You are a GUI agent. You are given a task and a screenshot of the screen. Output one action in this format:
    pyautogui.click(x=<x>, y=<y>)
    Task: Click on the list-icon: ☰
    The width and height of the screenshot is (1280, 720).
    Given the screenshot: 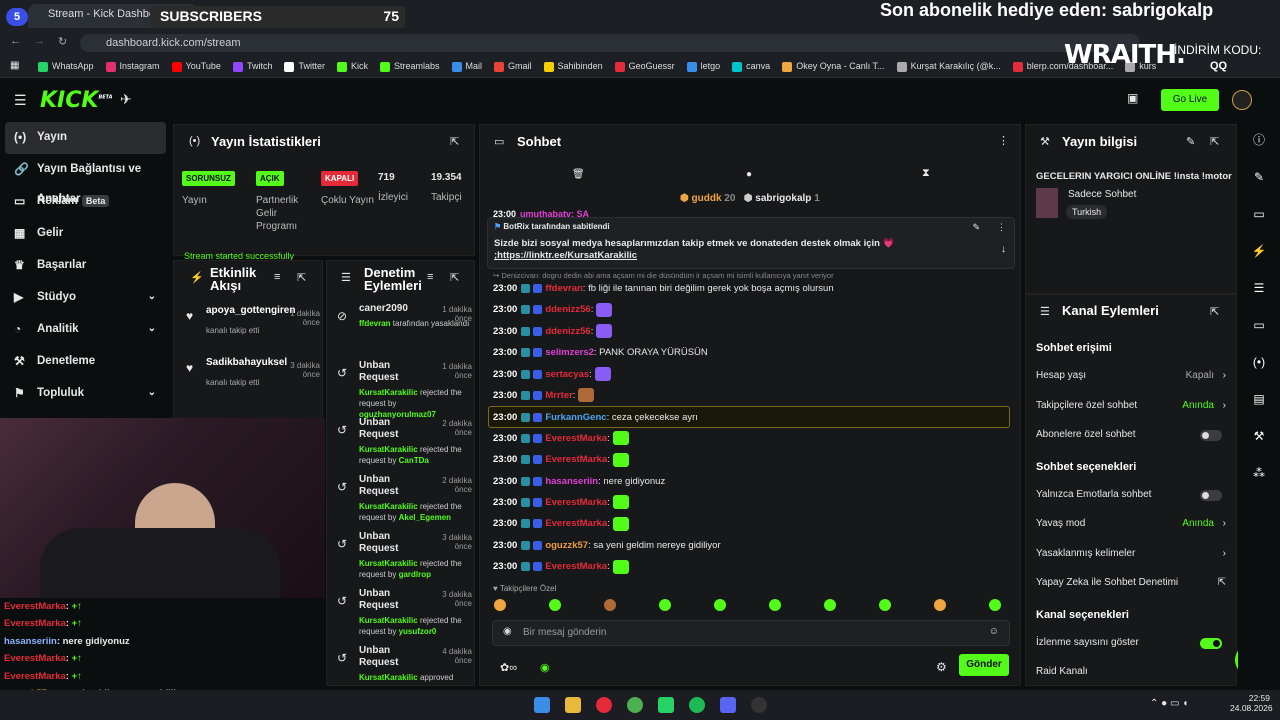 What is the action you would take?
    pyautogui.click(x=1259, y=288)
    